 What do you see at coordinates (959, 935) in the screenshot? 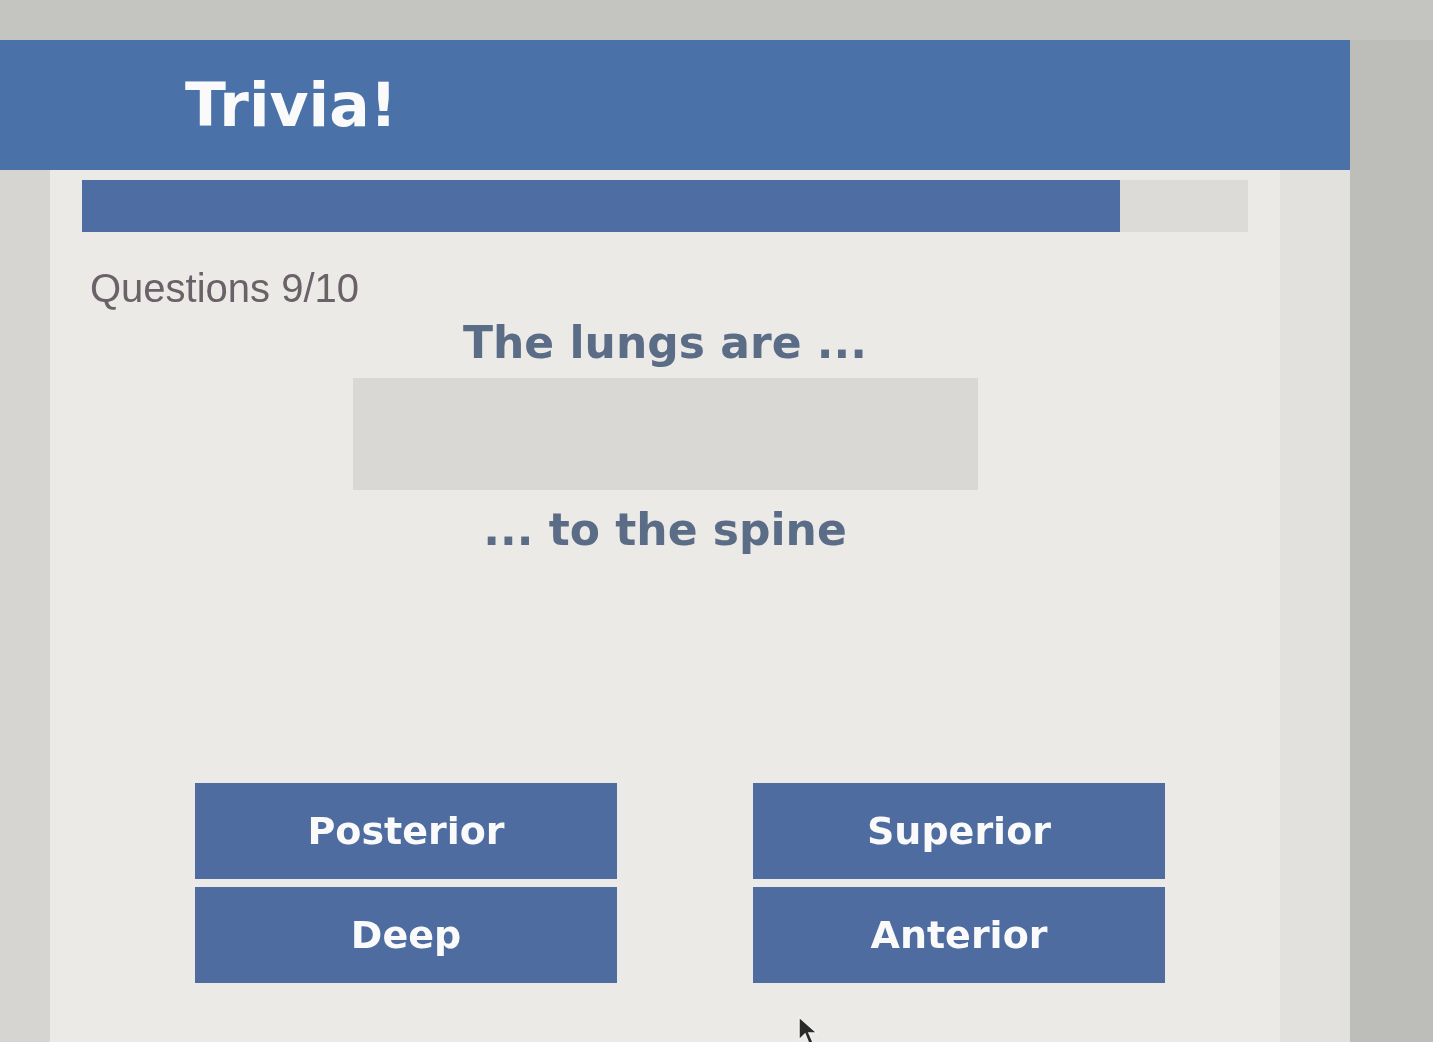
I see `answer-button: Anterior` at bounding box center [959, 935].